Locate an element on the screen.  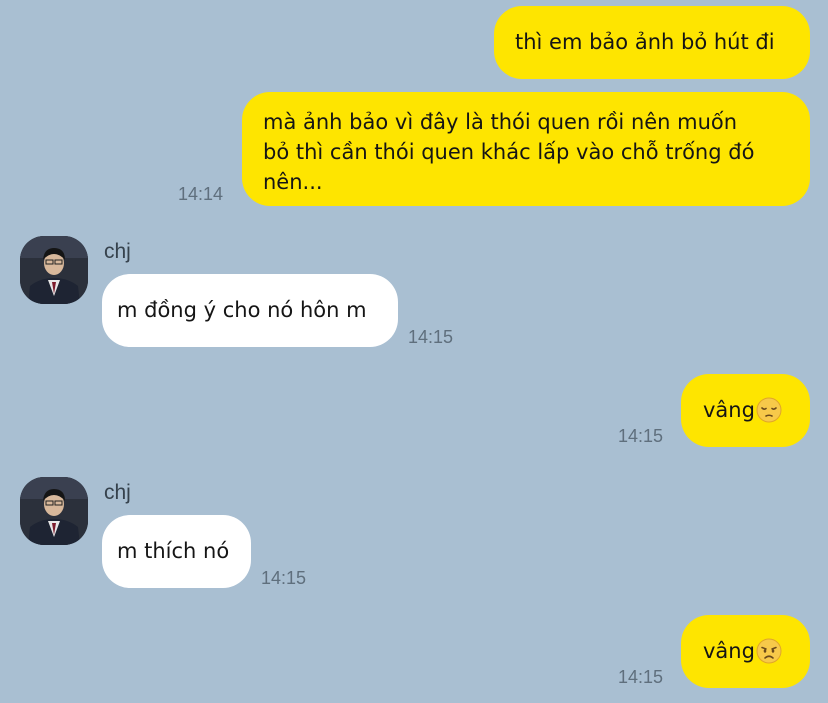
message-timestamp: 14:14 is located at coordinates (201, 194).